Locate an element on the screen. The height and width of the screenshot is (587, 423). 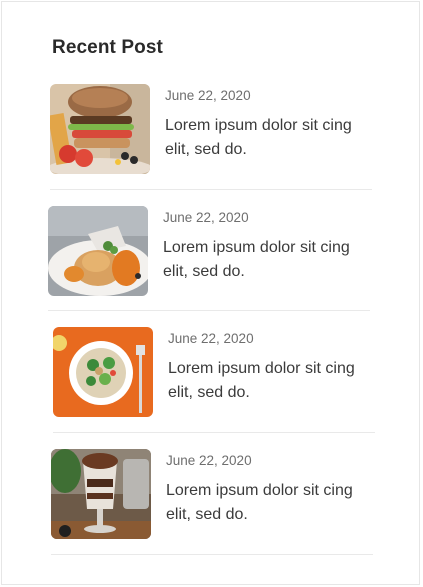
plated-dish-image is located at coordinates (98, 251).